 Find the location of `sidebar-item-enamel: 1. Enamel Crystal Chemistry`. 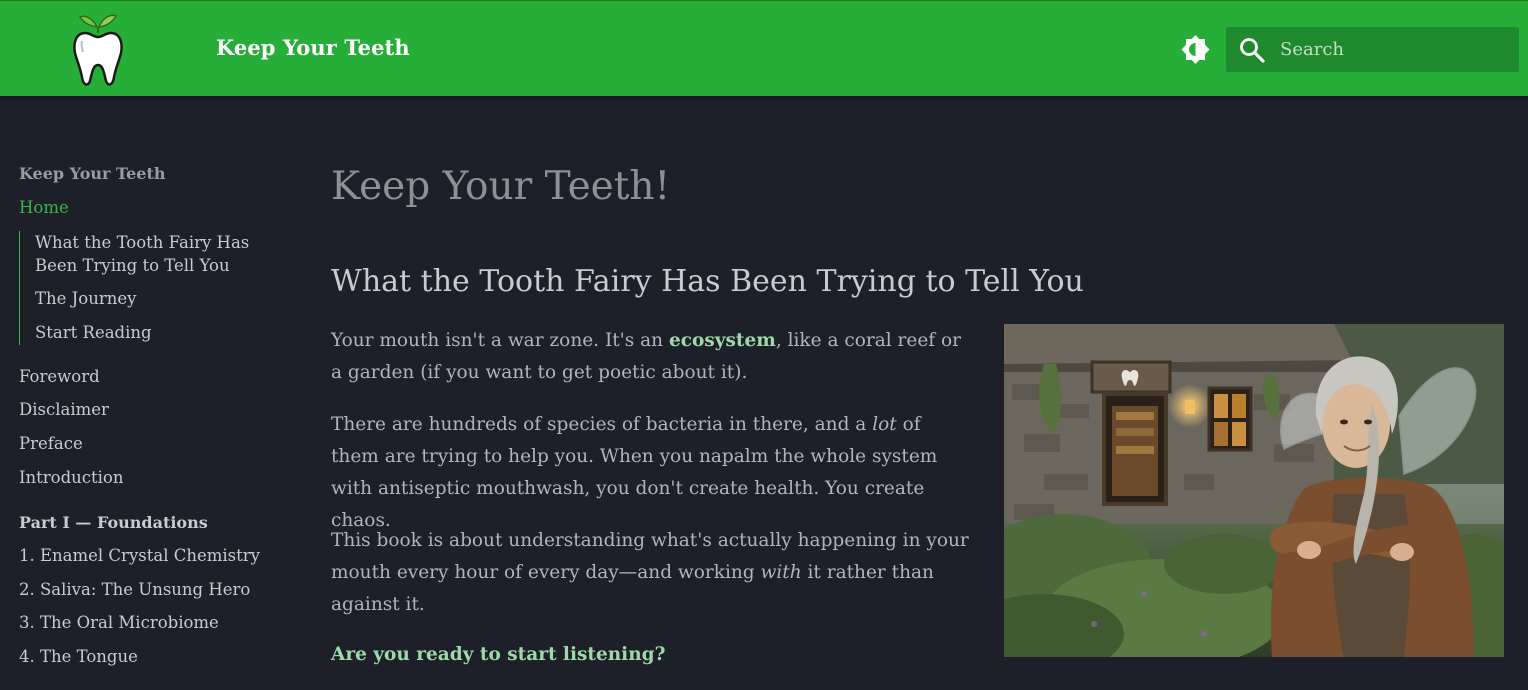

sidebar-item-enamel: 1. Enamel Crystal Chemistry is located at coordinates (139, 555).